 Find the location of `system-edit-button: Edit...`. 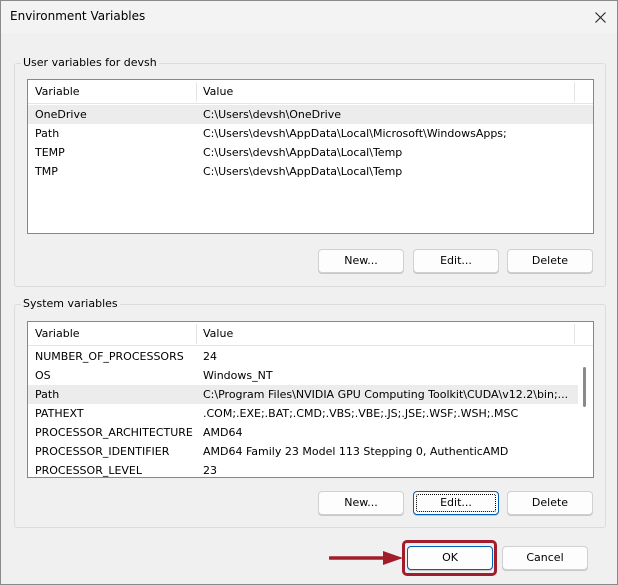

system-edit-button: Edit... is located at coordinates (456, 503).